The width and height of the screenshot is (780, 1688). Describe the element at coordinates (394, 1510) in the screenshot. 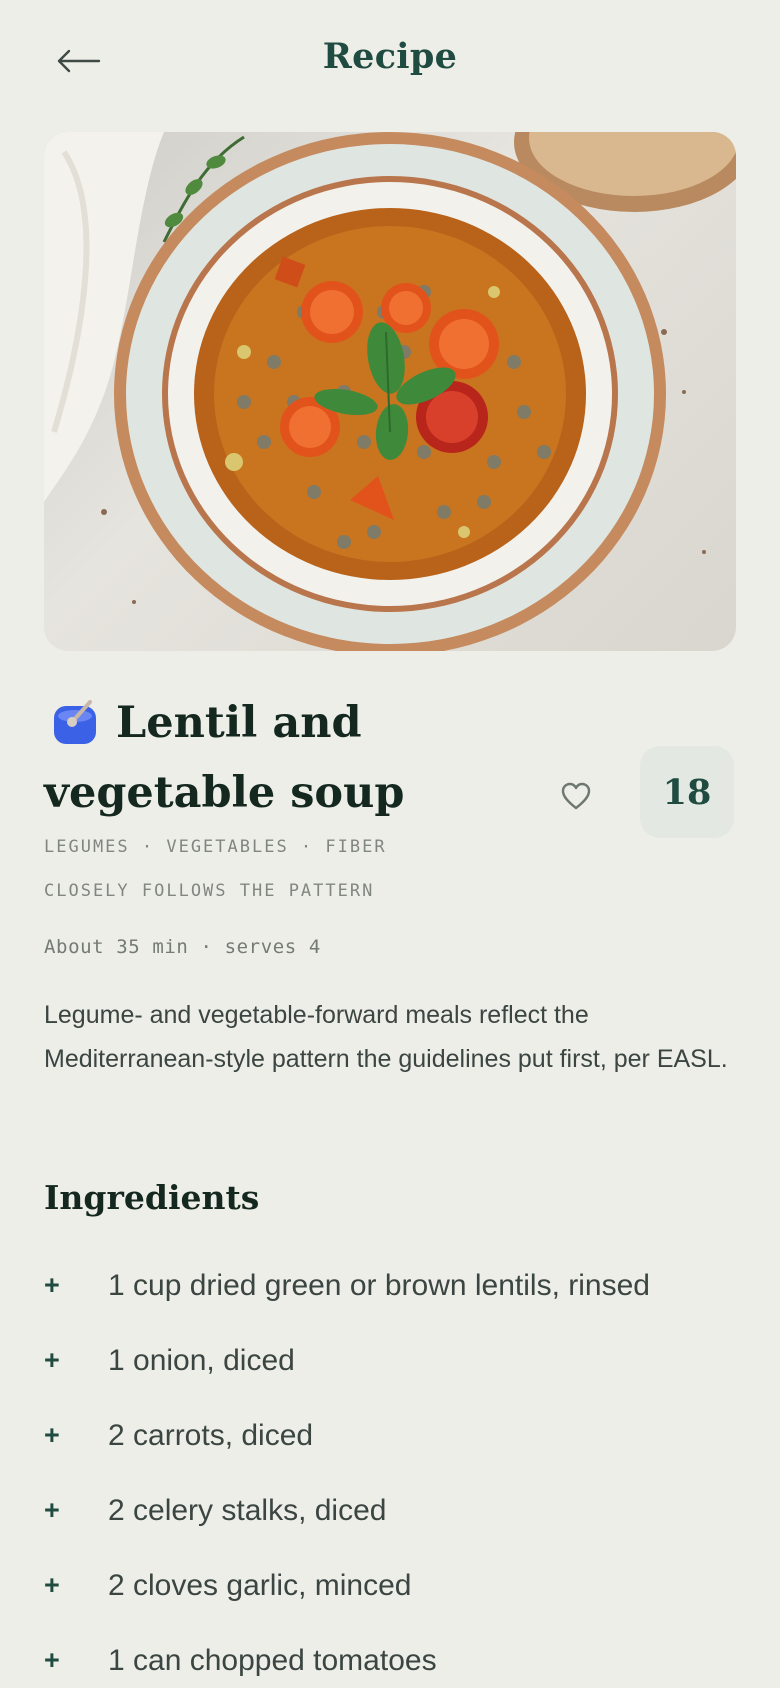

I see `ingredient-item: + 2 celery stalks, diced` at that location.